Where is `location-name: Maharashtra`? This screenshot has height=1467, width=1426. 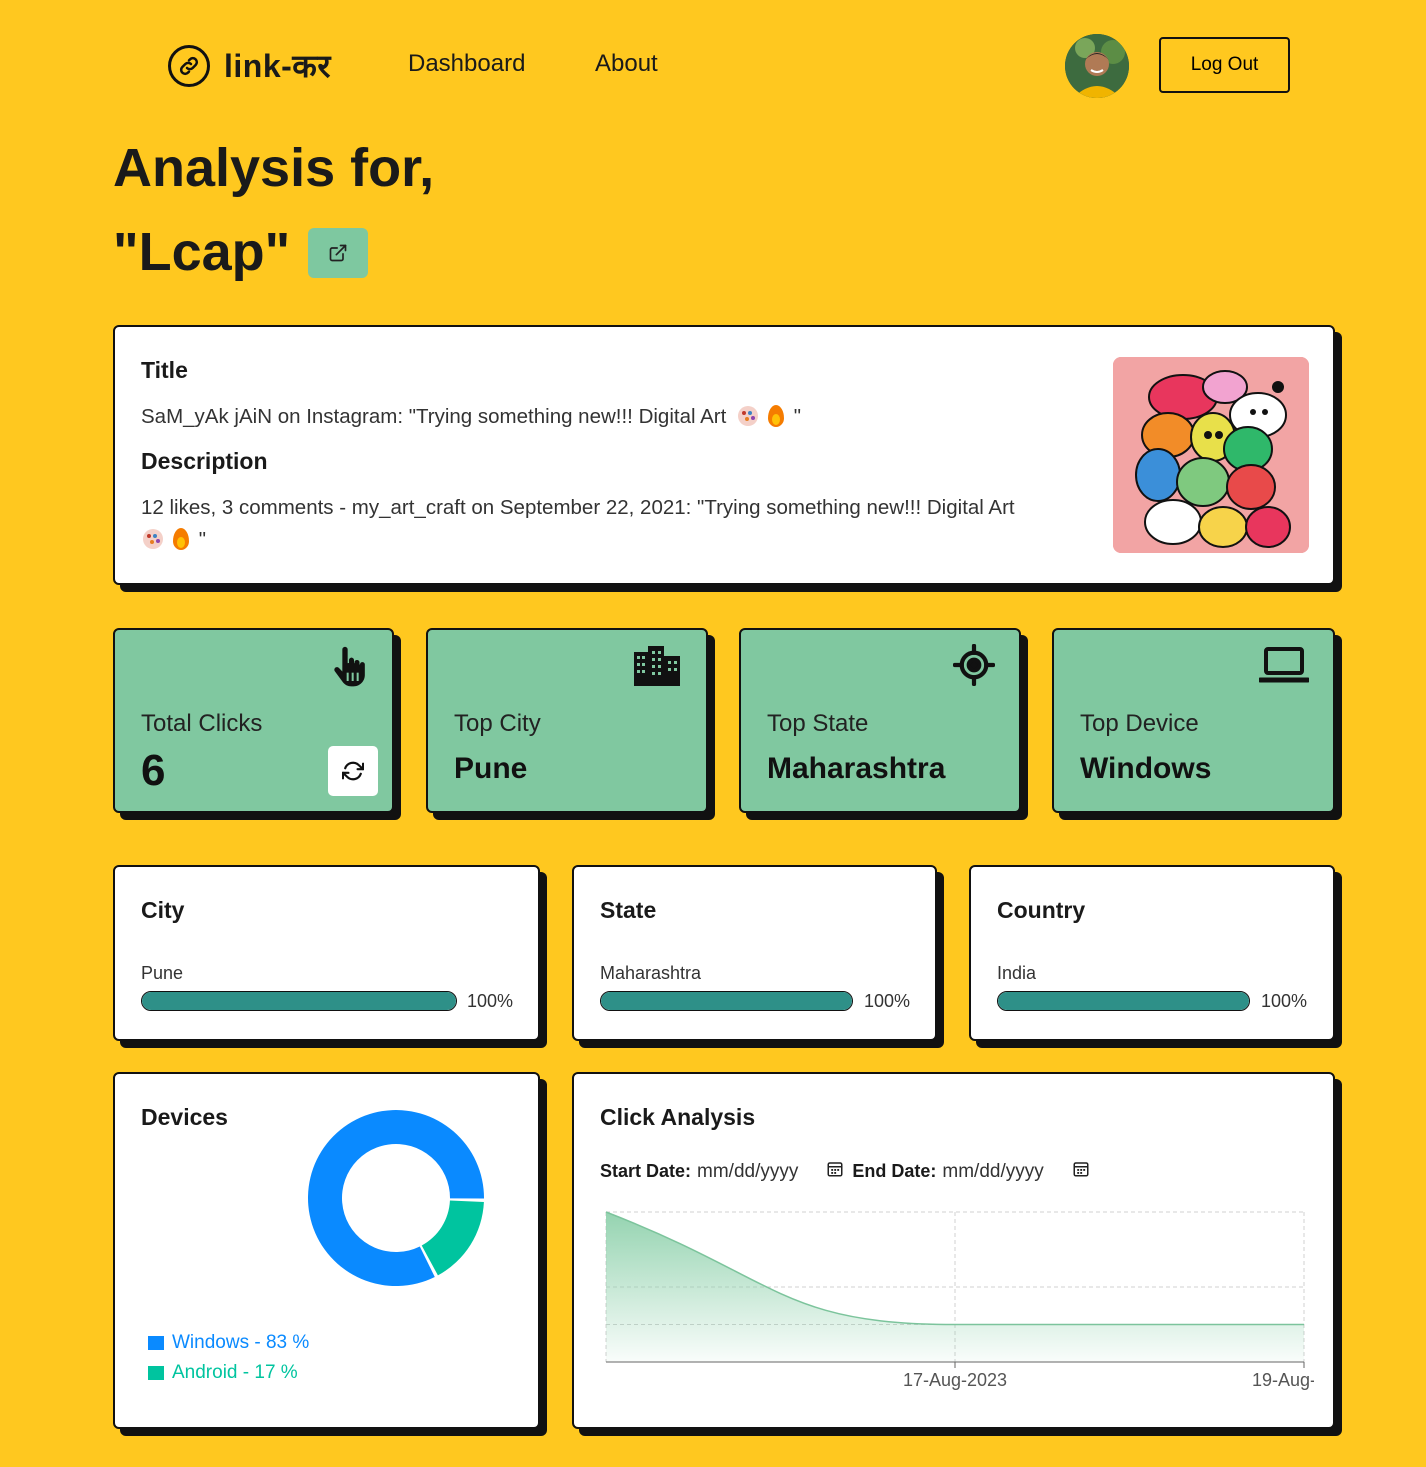 location-name: Maharashtra is located at coordinates (651, 973).